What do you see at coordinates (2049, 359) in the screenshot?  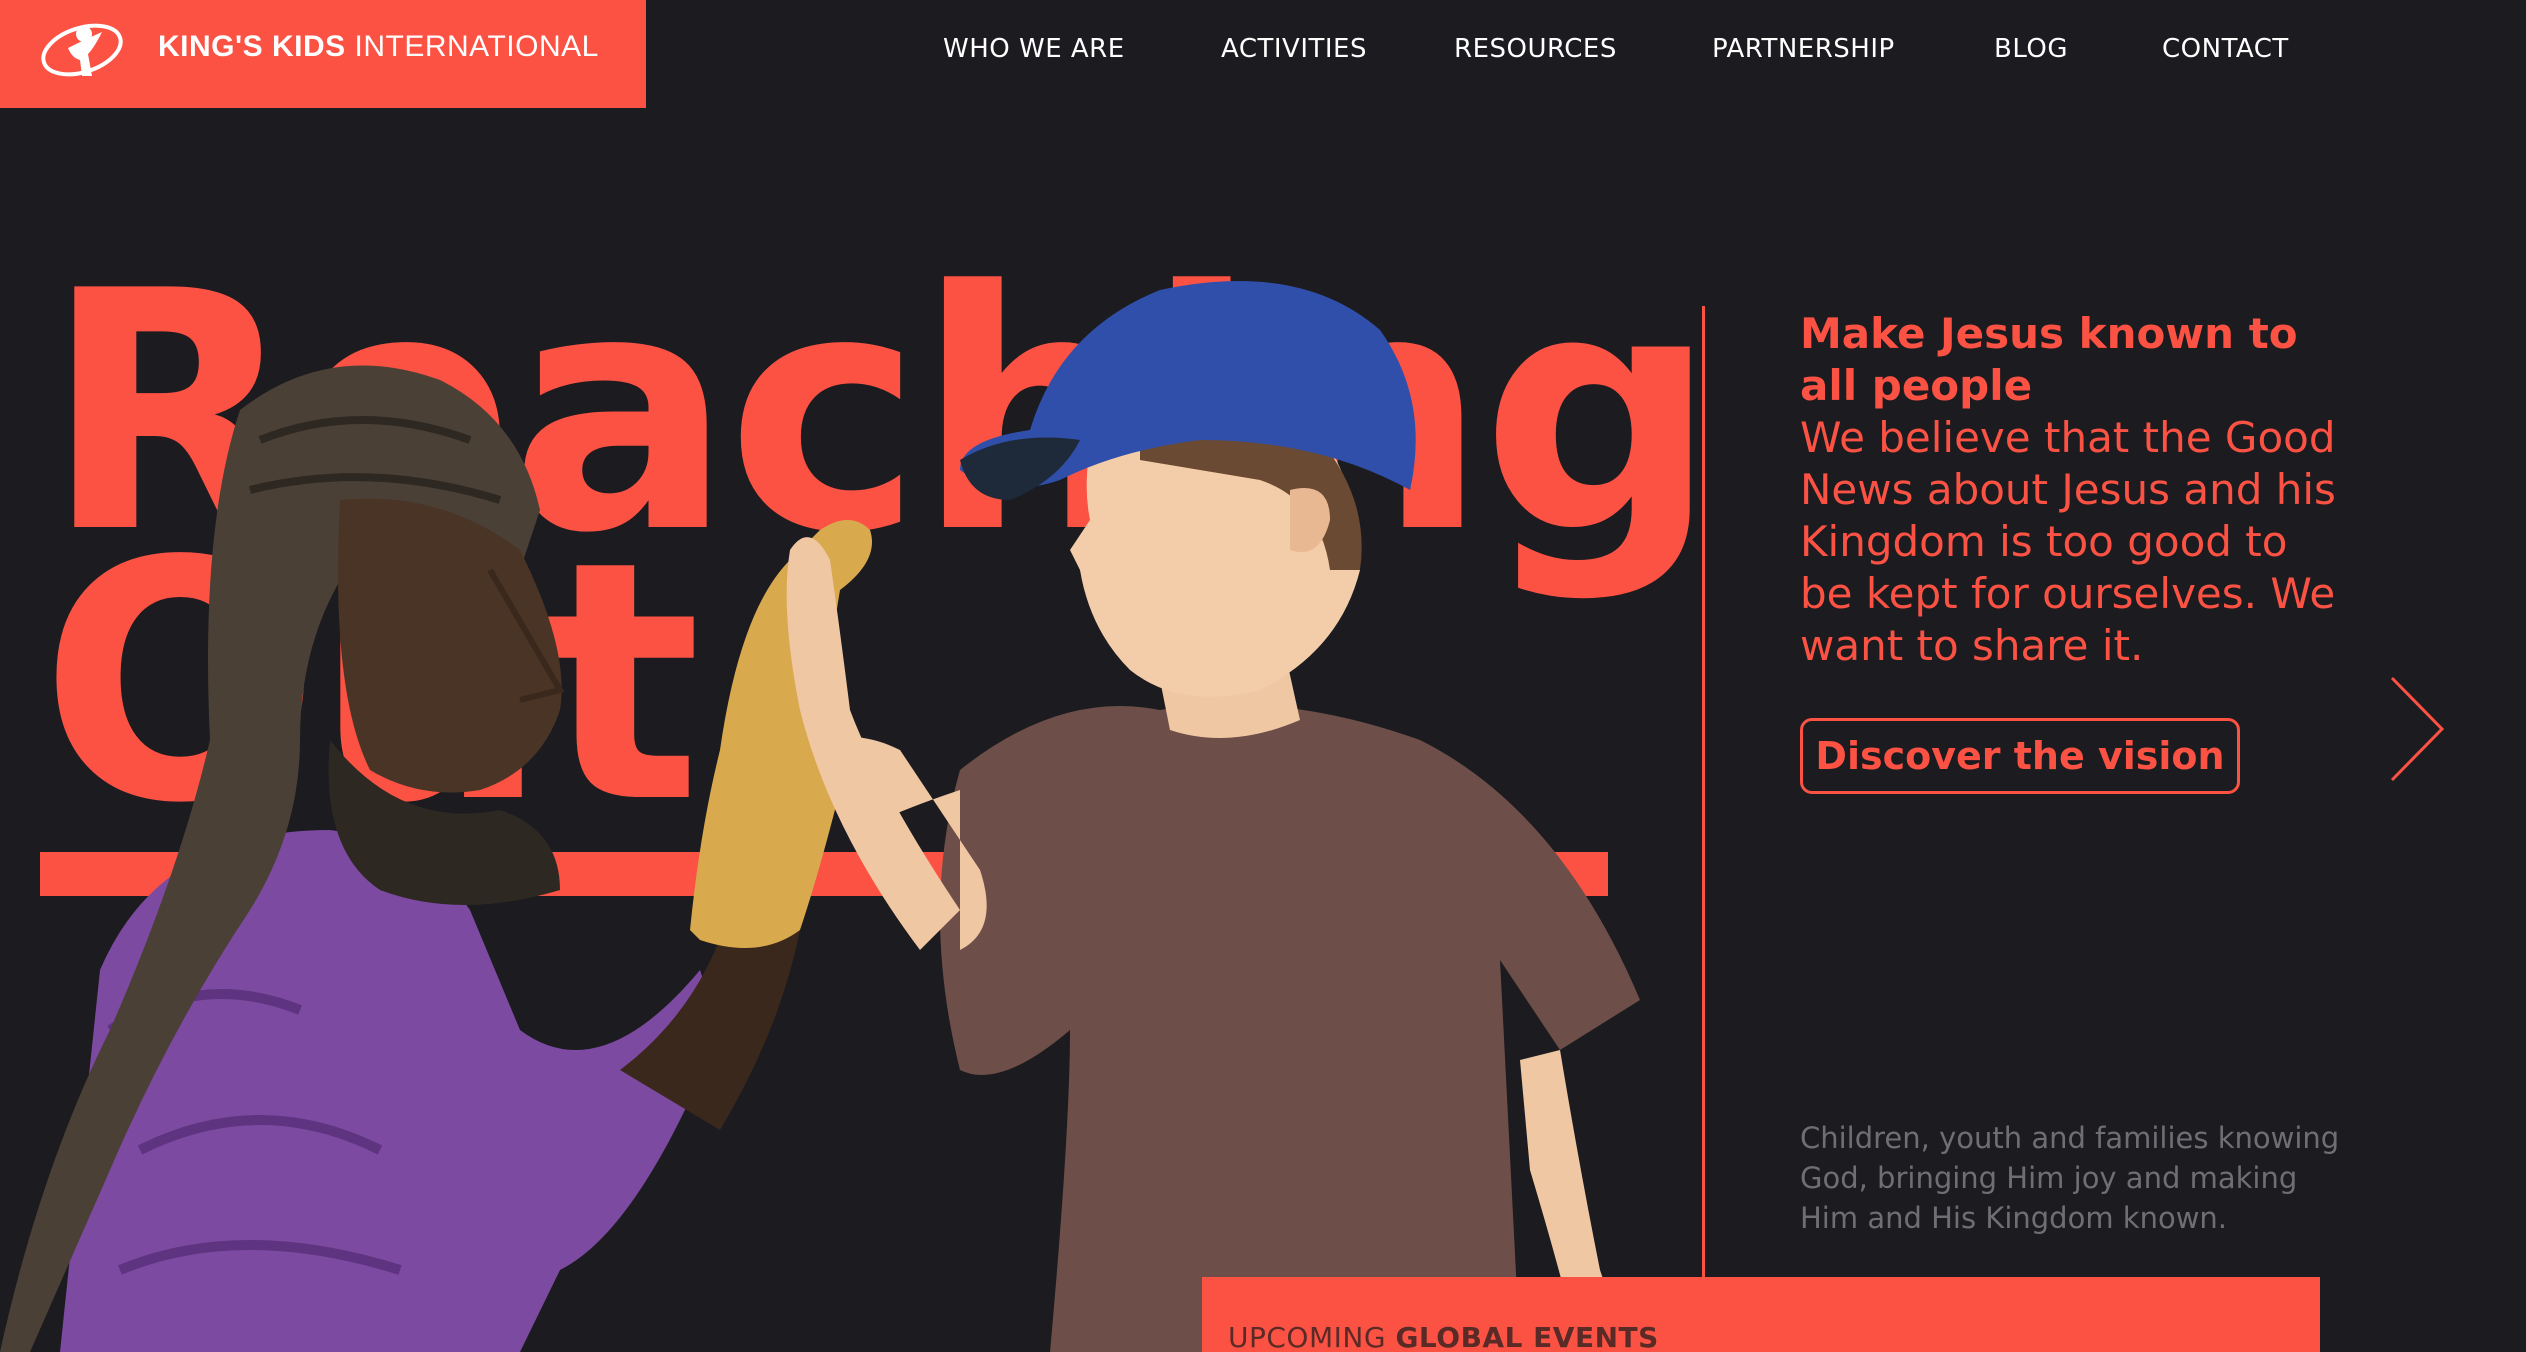 I see `mission-heading: Make Jesus known to all people` at bounding box center [2049, 359].